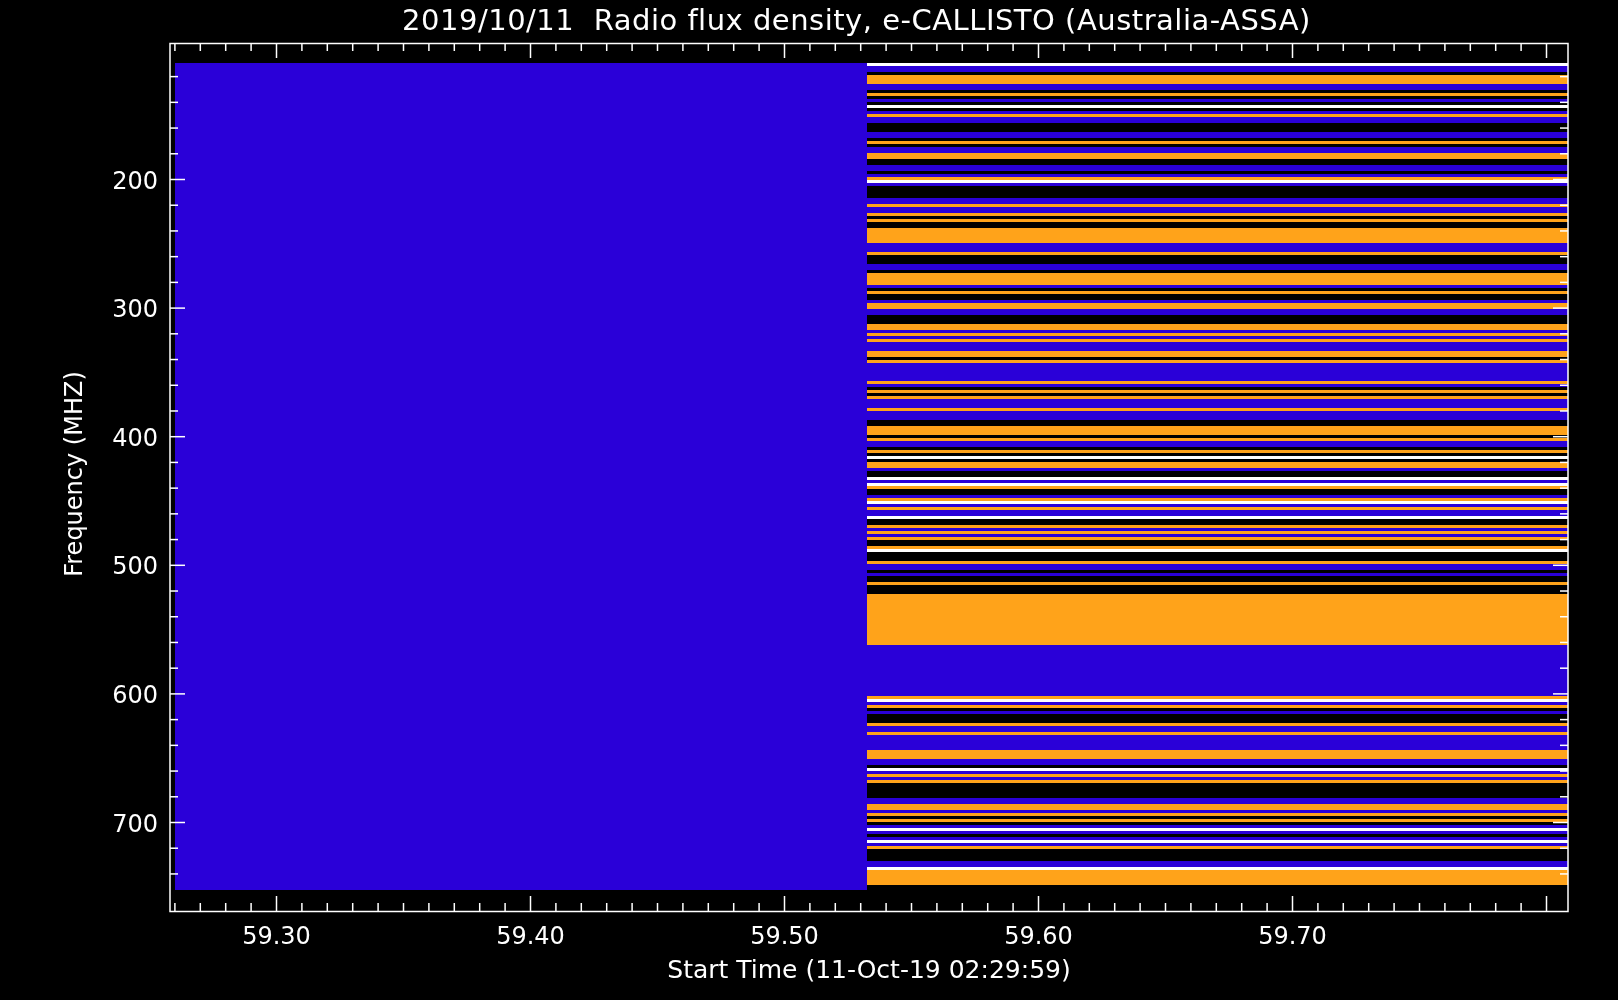 This screenshot has width=1618, height=1000. I want to click on y-axis-label: Frequency (MHZ), so click(73, 474).